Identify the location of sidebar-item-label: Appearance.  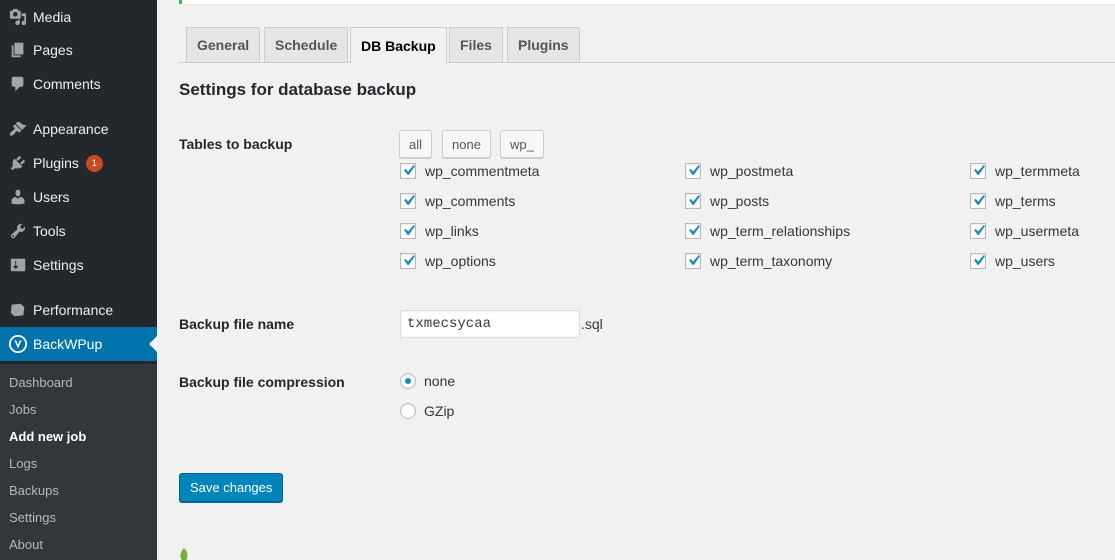
(71, 129).